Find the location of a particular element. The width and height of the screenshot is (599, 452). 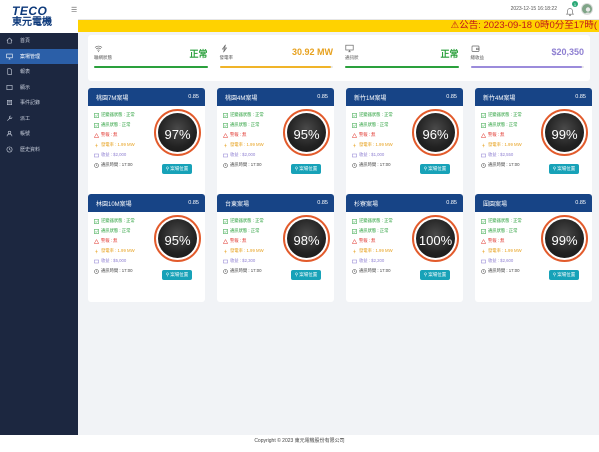

summary-value: $20,350 is located at coordinates (567, 52).